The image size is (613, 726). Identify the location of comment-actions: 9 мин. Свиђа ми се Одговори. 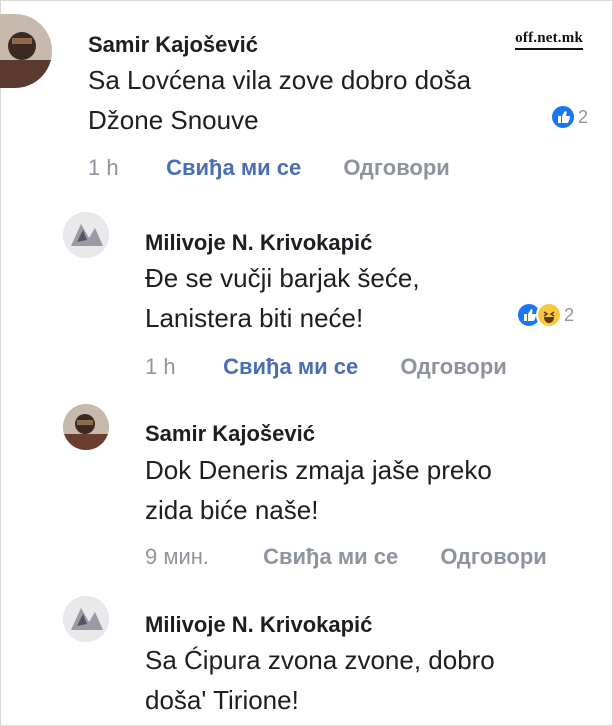
(346, 557).